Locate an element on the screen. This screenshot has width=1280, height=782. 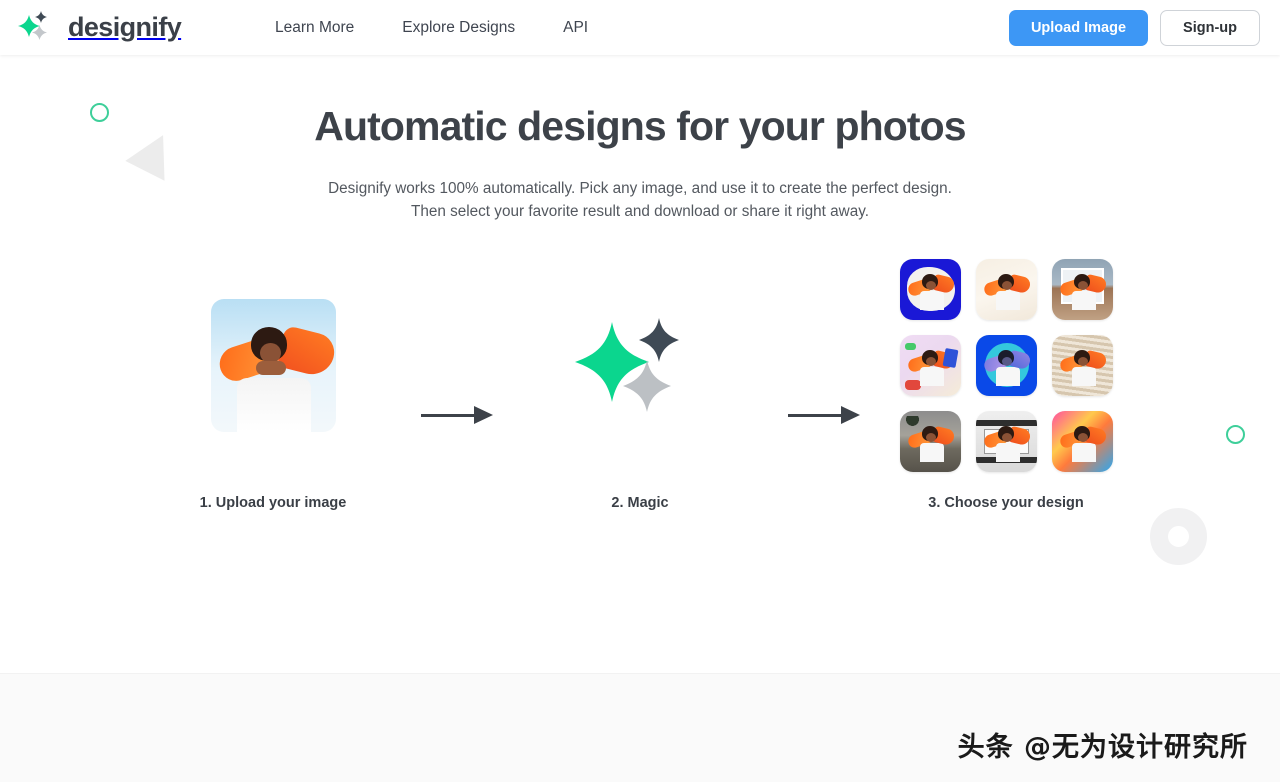
nav-link-learn-more: Learn More is located at coordinates (314, 28).